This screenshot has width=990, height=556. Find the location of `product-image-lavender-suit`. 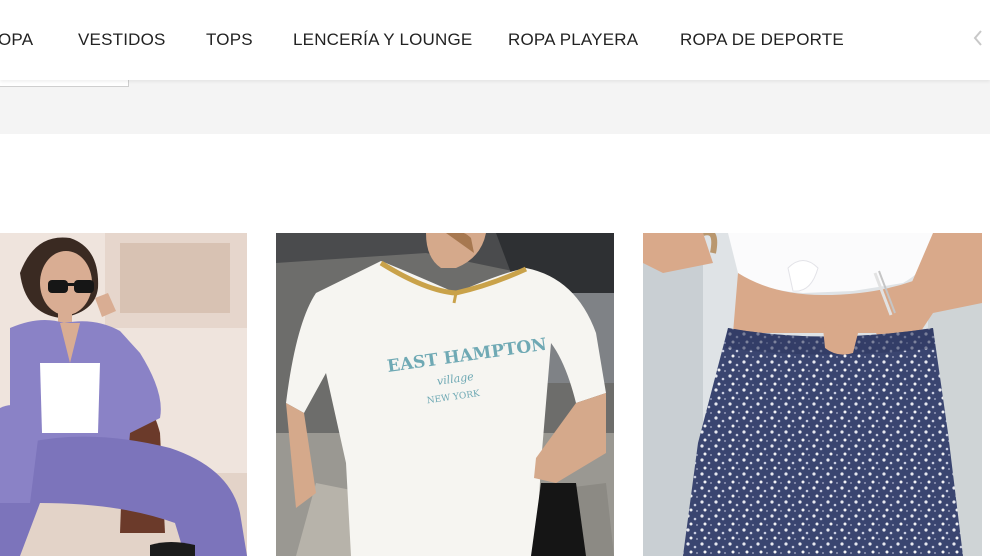

product-image-lavender-suit is located at coordinates (123, 394).